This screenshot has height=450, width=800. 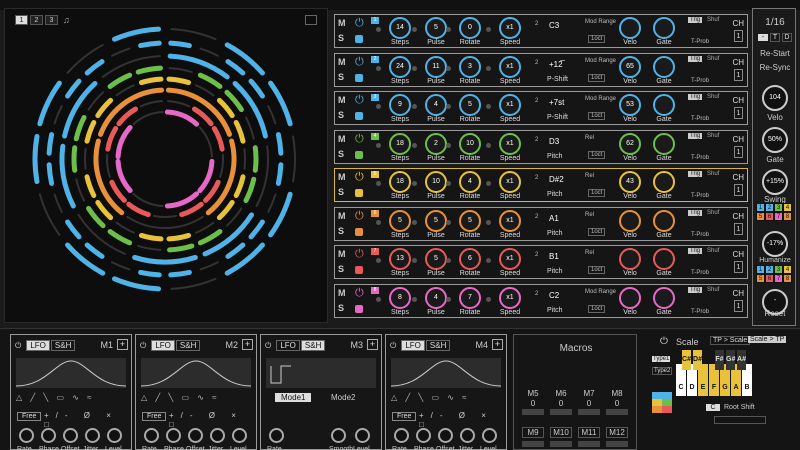 What do you see at coordinates (554, 295) in the screenshot?
I see `pitch-value: C2` at bounding box center [554, 295].